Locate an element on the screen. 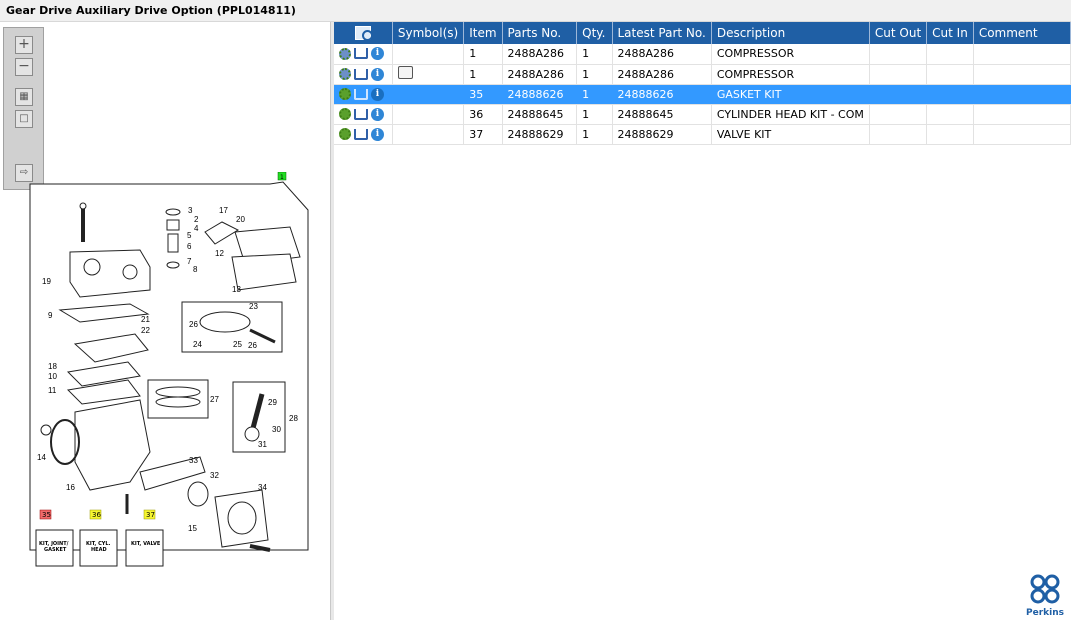 The height and width of the screenshot is (620, 1071). conrod-big-end is located at coordinates (252, 434).